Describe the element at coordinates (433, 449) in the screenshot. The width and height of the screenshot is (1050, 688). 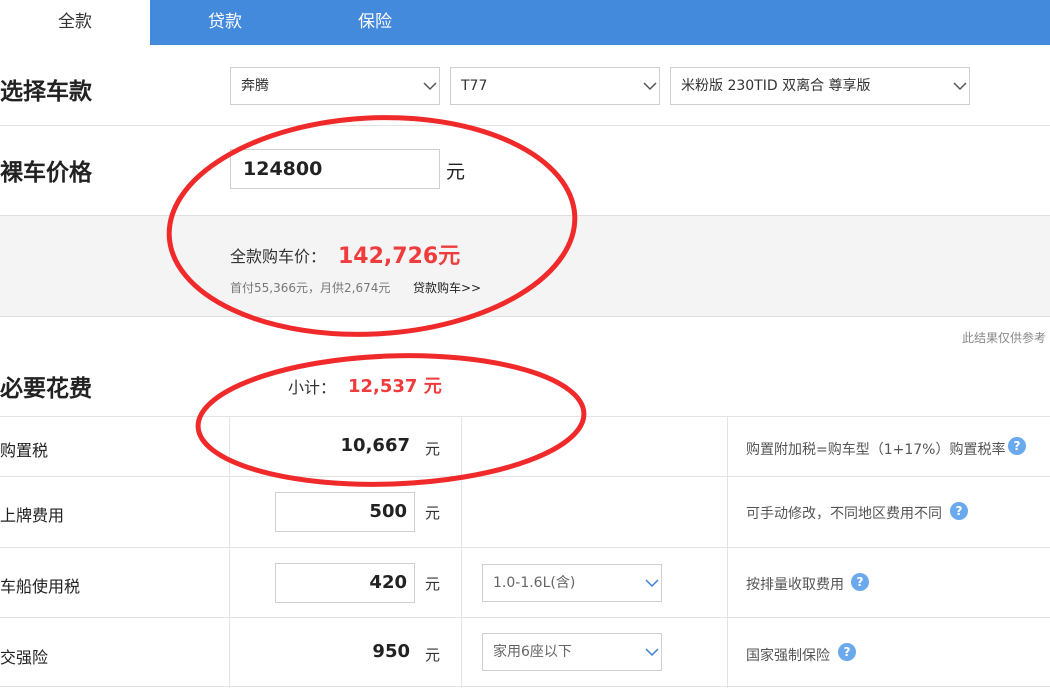
I see `purchase-tax-unit: 元` at that location.